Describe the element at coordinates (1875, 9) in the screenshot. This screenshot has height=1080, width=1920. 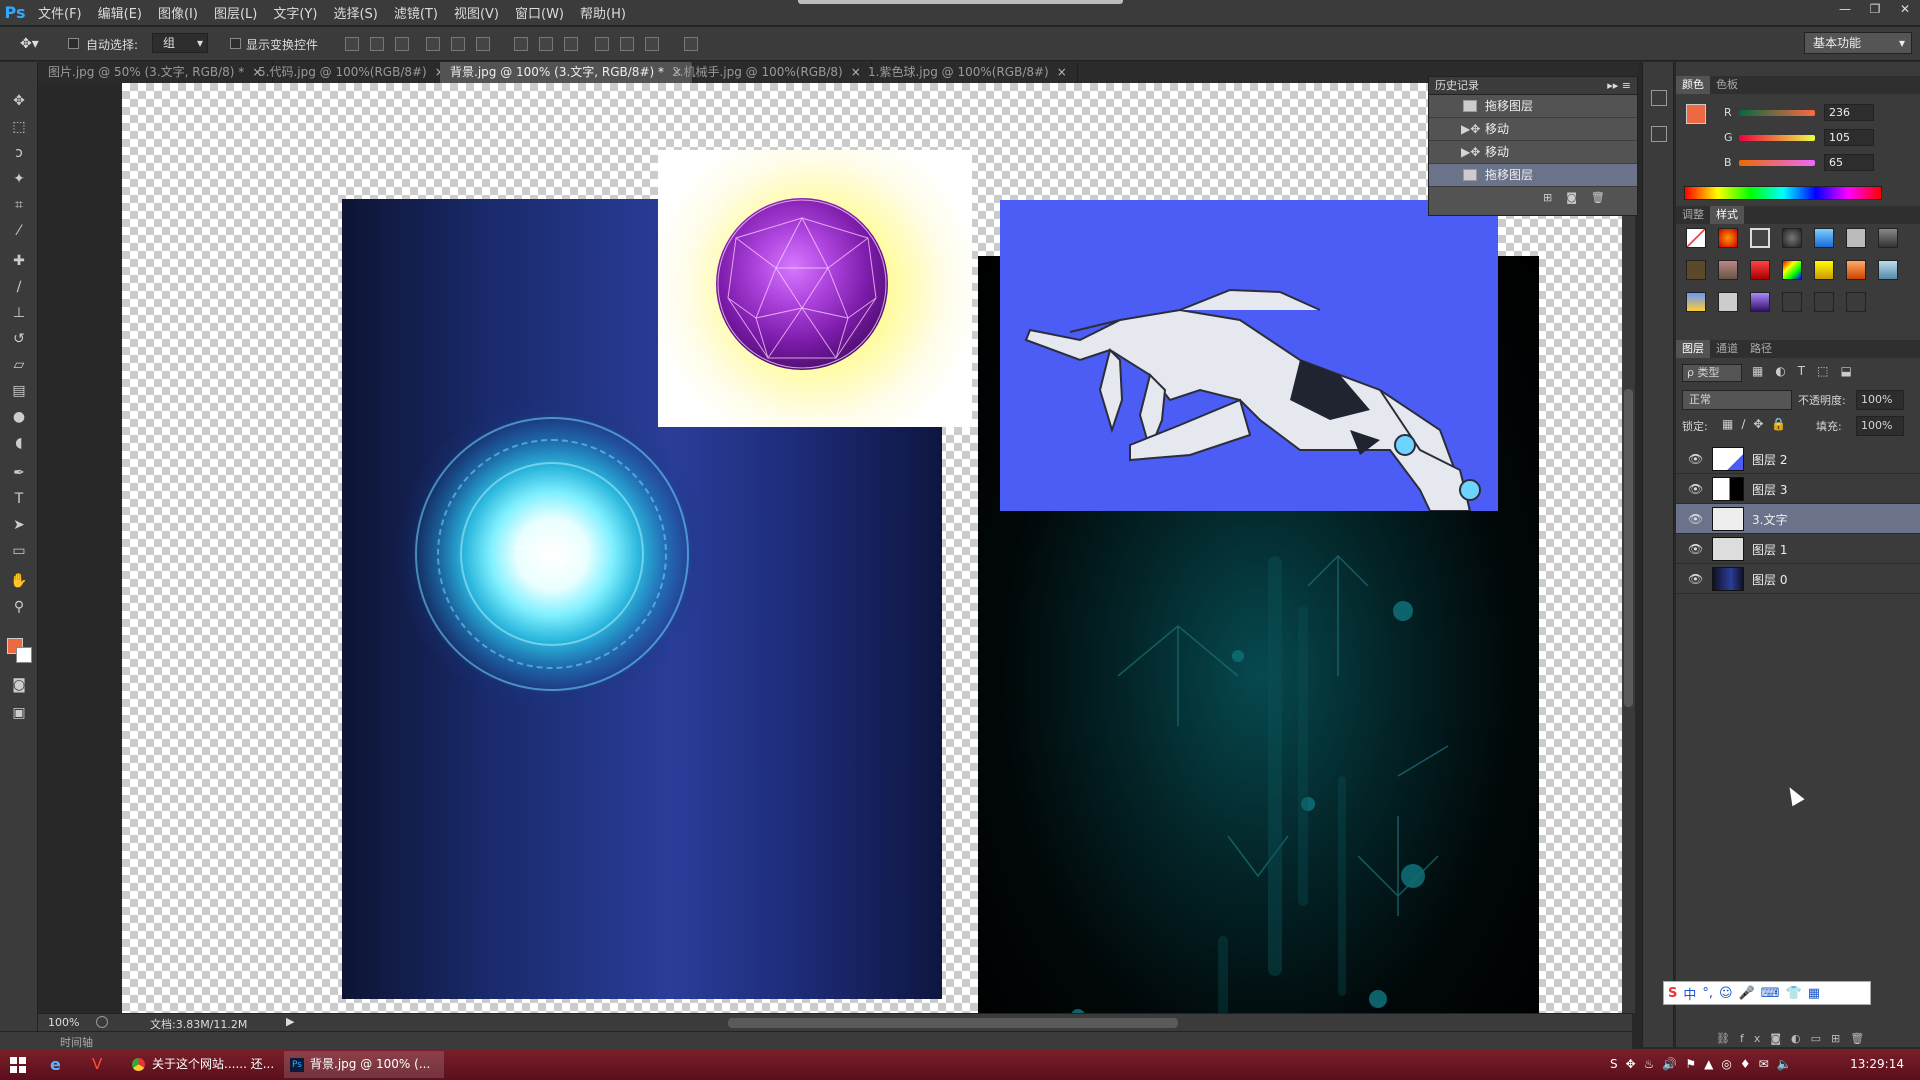
I see `restore-button: ❐` at that location.